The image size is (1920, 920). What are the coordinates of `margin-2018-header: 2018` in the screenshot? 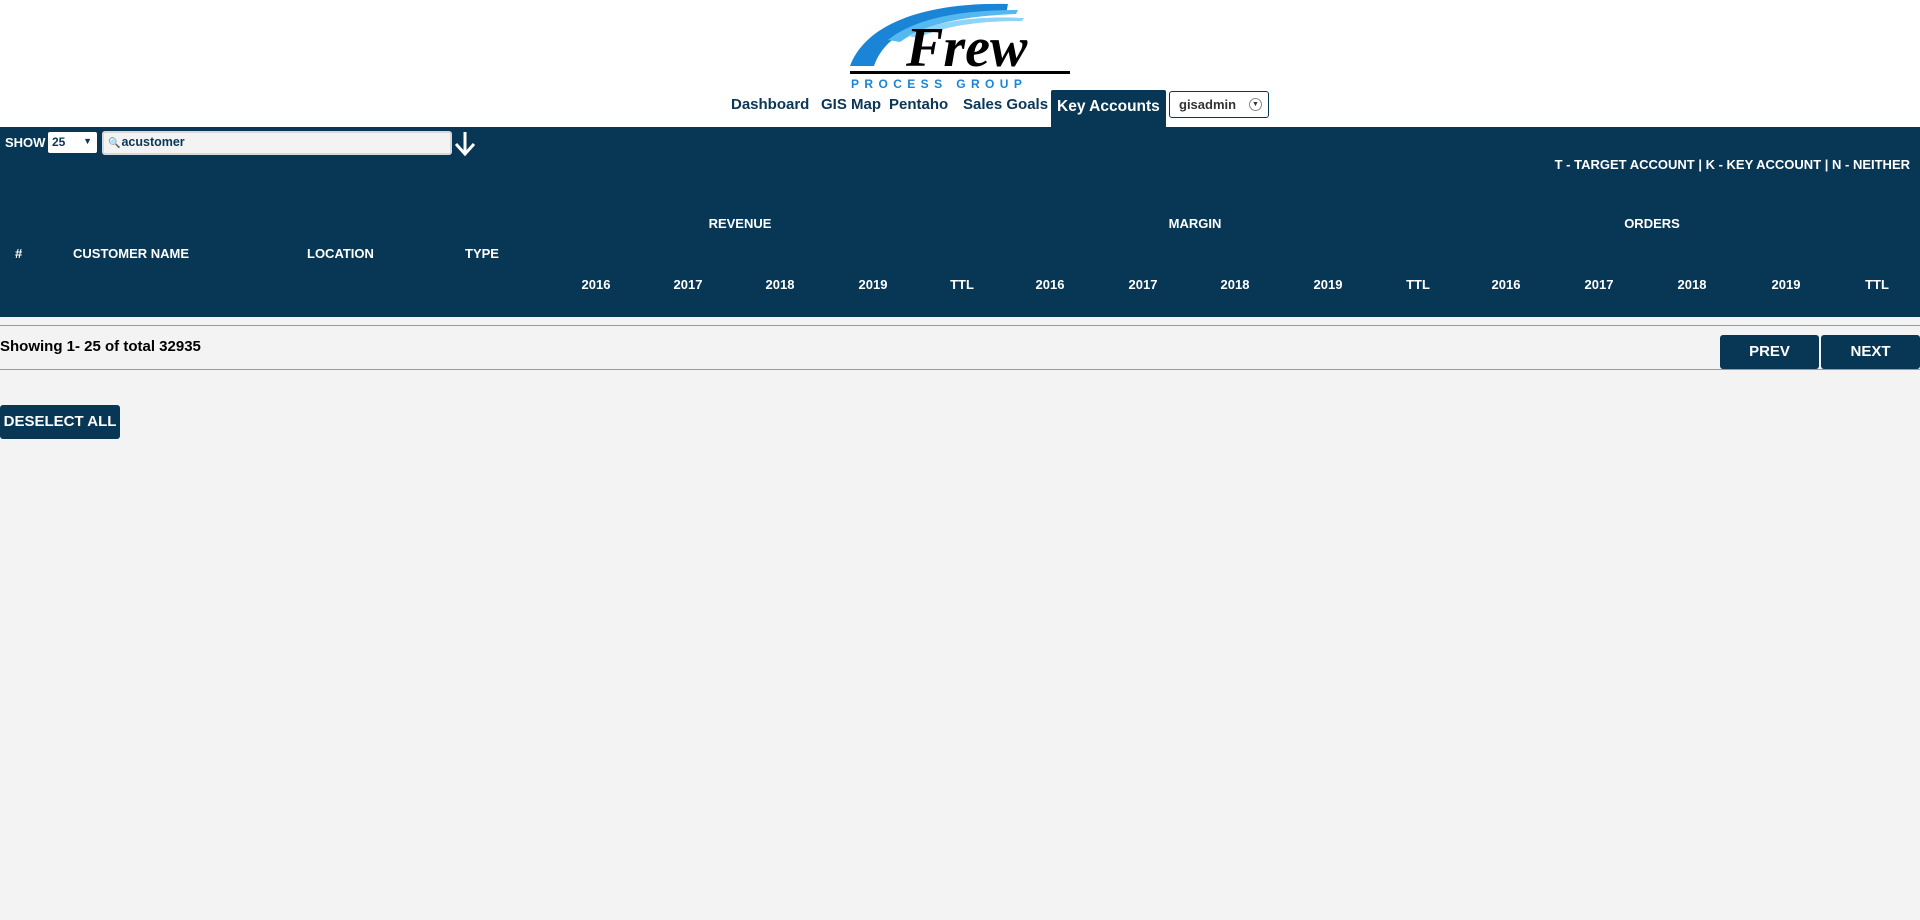 It's located at (1235, 284).